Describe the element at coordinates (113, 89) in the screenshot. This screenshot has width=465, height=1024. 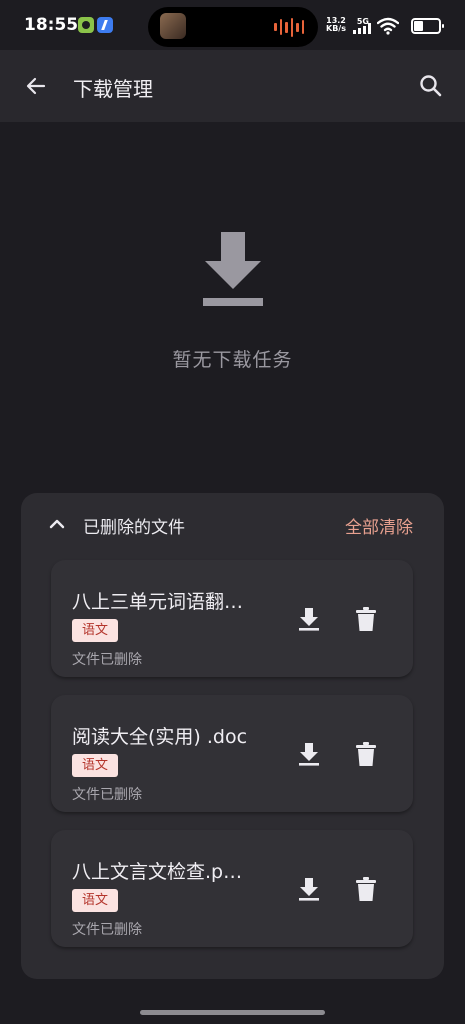
I see `page-title: 下载管理` at that location.